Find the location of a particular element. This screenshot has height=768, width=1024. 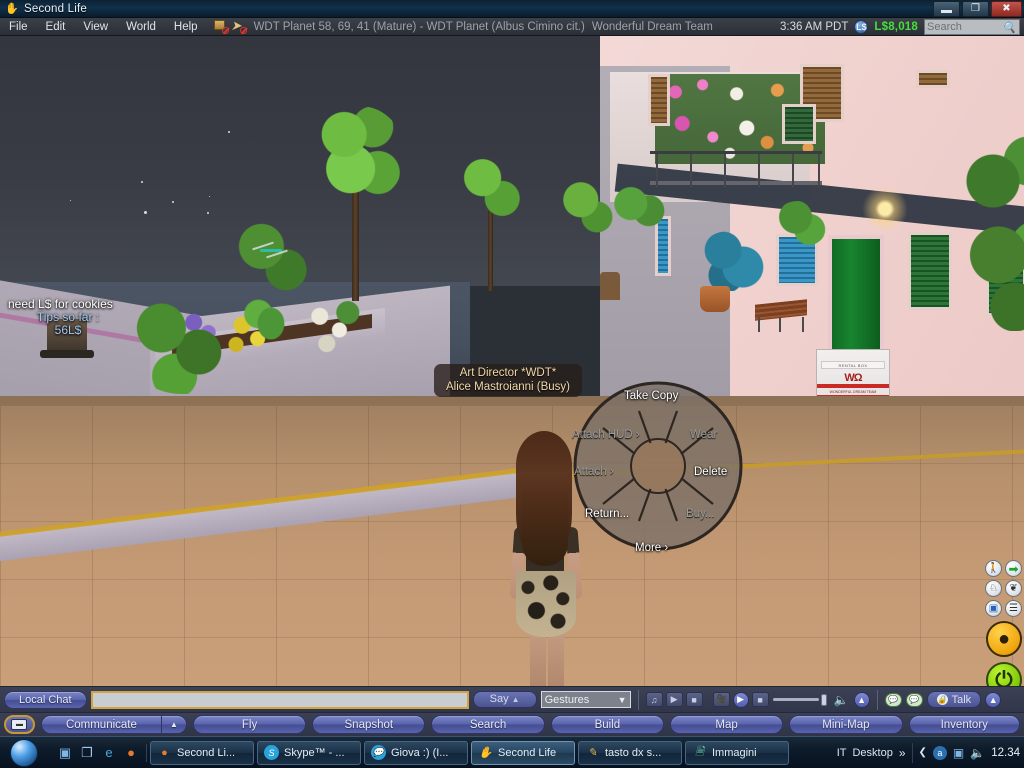

shutter-brown-upper-left is located at coordinates (659, 100).